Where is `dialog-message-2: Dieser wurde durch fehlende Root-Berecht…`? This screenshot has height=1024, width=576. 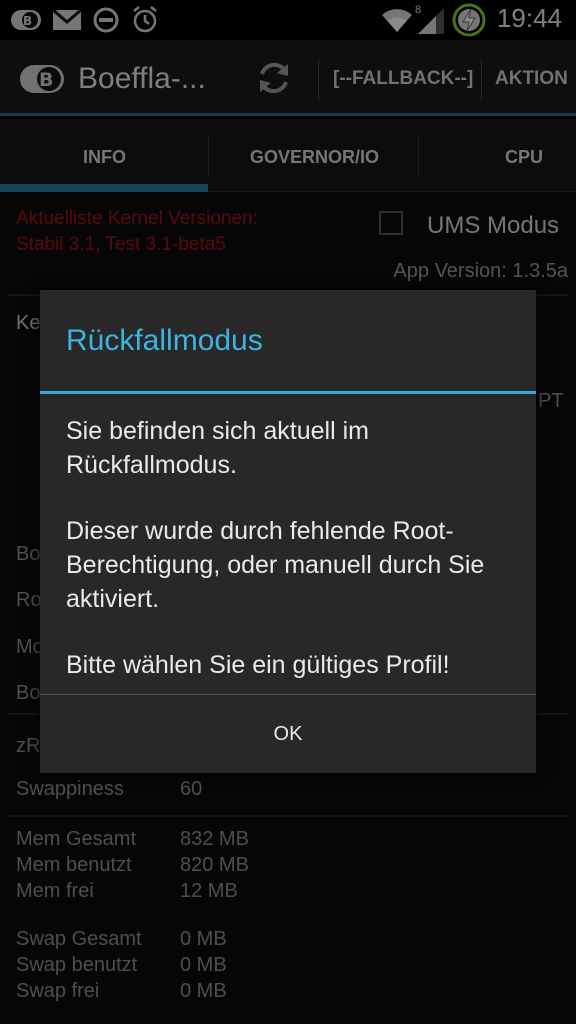
dialog-message-2: Dieser wurde durch fehlende Root-Berecht… is located at coordinates (275, 565).